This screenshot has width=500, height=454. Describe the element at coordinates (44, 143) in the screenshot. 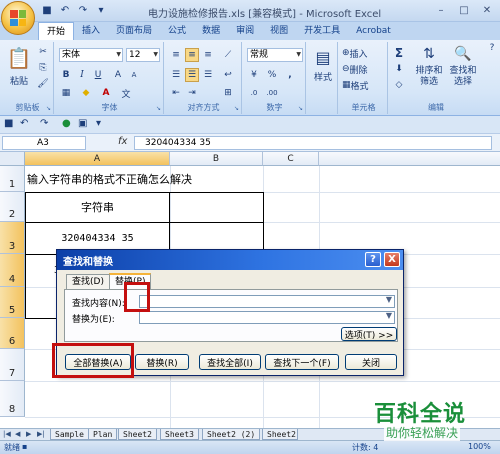

I see `name-box: A3` at that location.